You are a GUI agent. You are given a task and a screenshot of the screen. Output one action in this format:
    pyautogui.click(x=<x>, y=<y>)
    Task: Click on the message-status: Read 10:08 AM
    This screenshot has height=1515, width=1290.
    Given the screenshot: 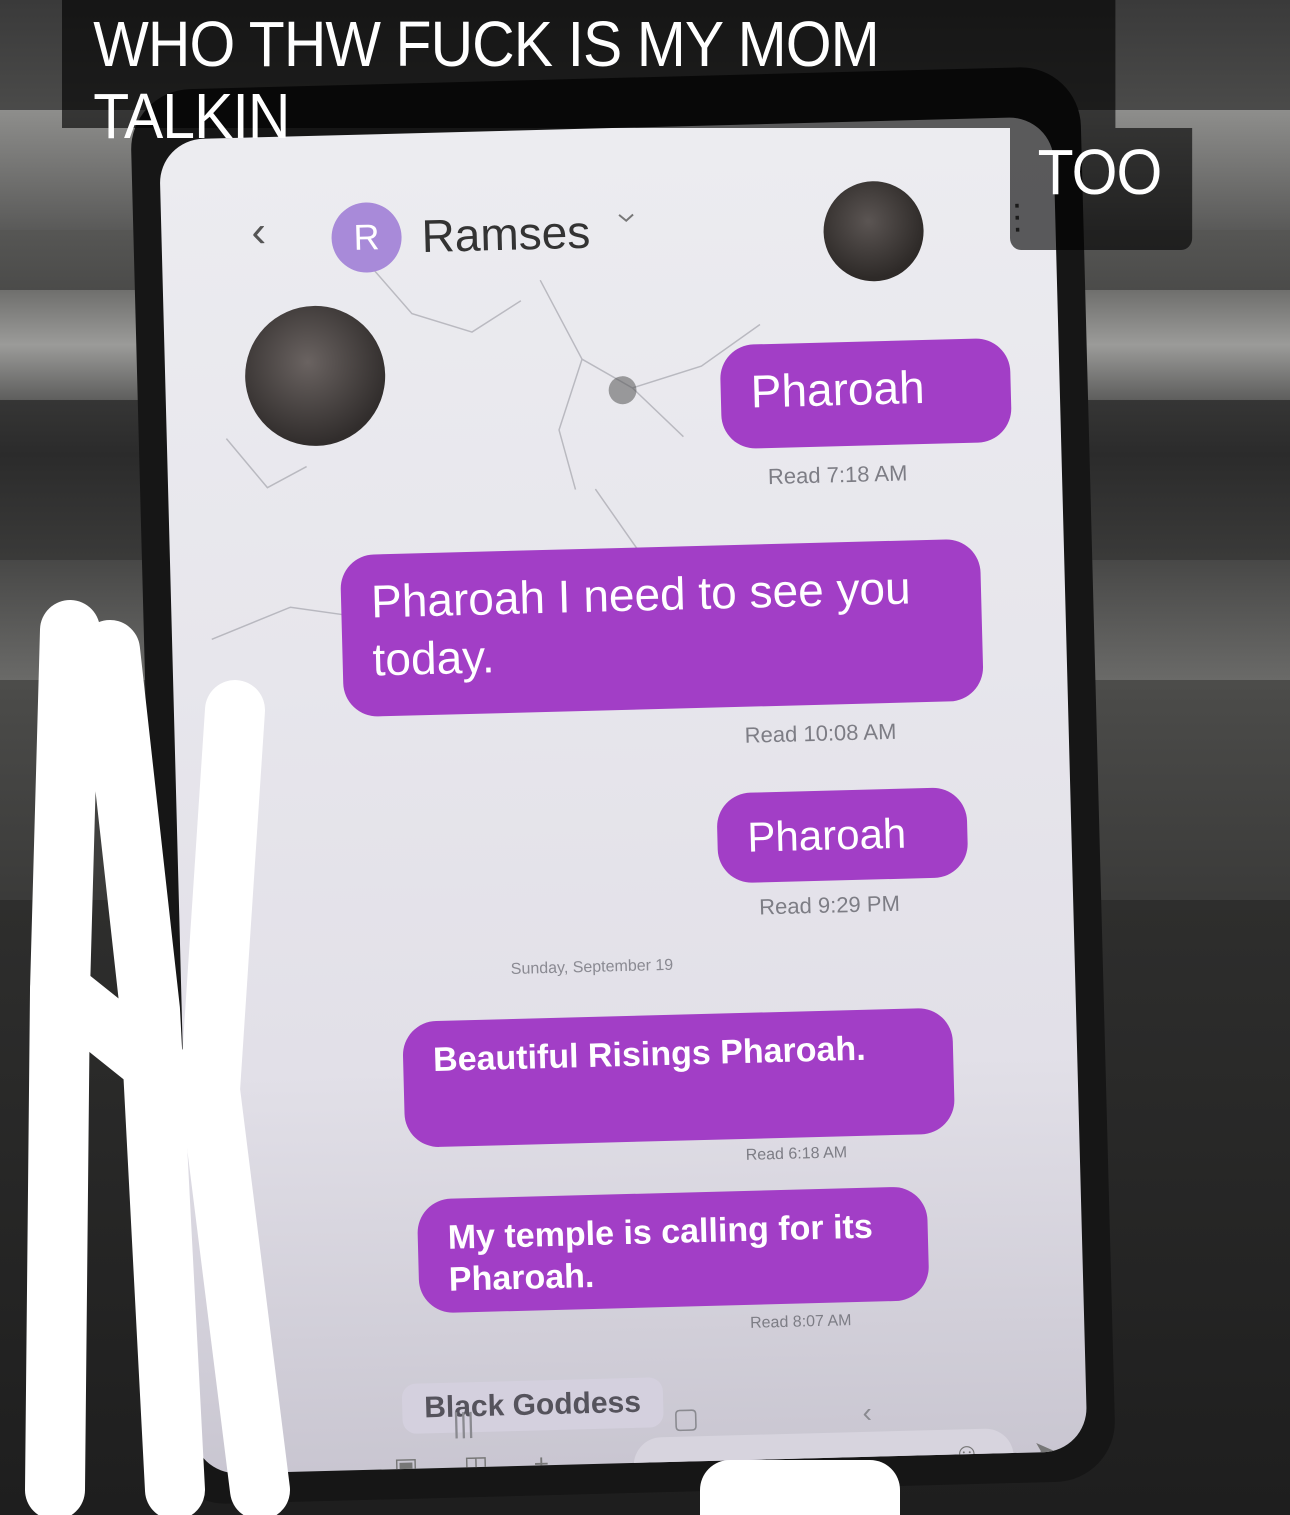 What is the action you would take?
    pyautogui.click(x=820, y=733)
    